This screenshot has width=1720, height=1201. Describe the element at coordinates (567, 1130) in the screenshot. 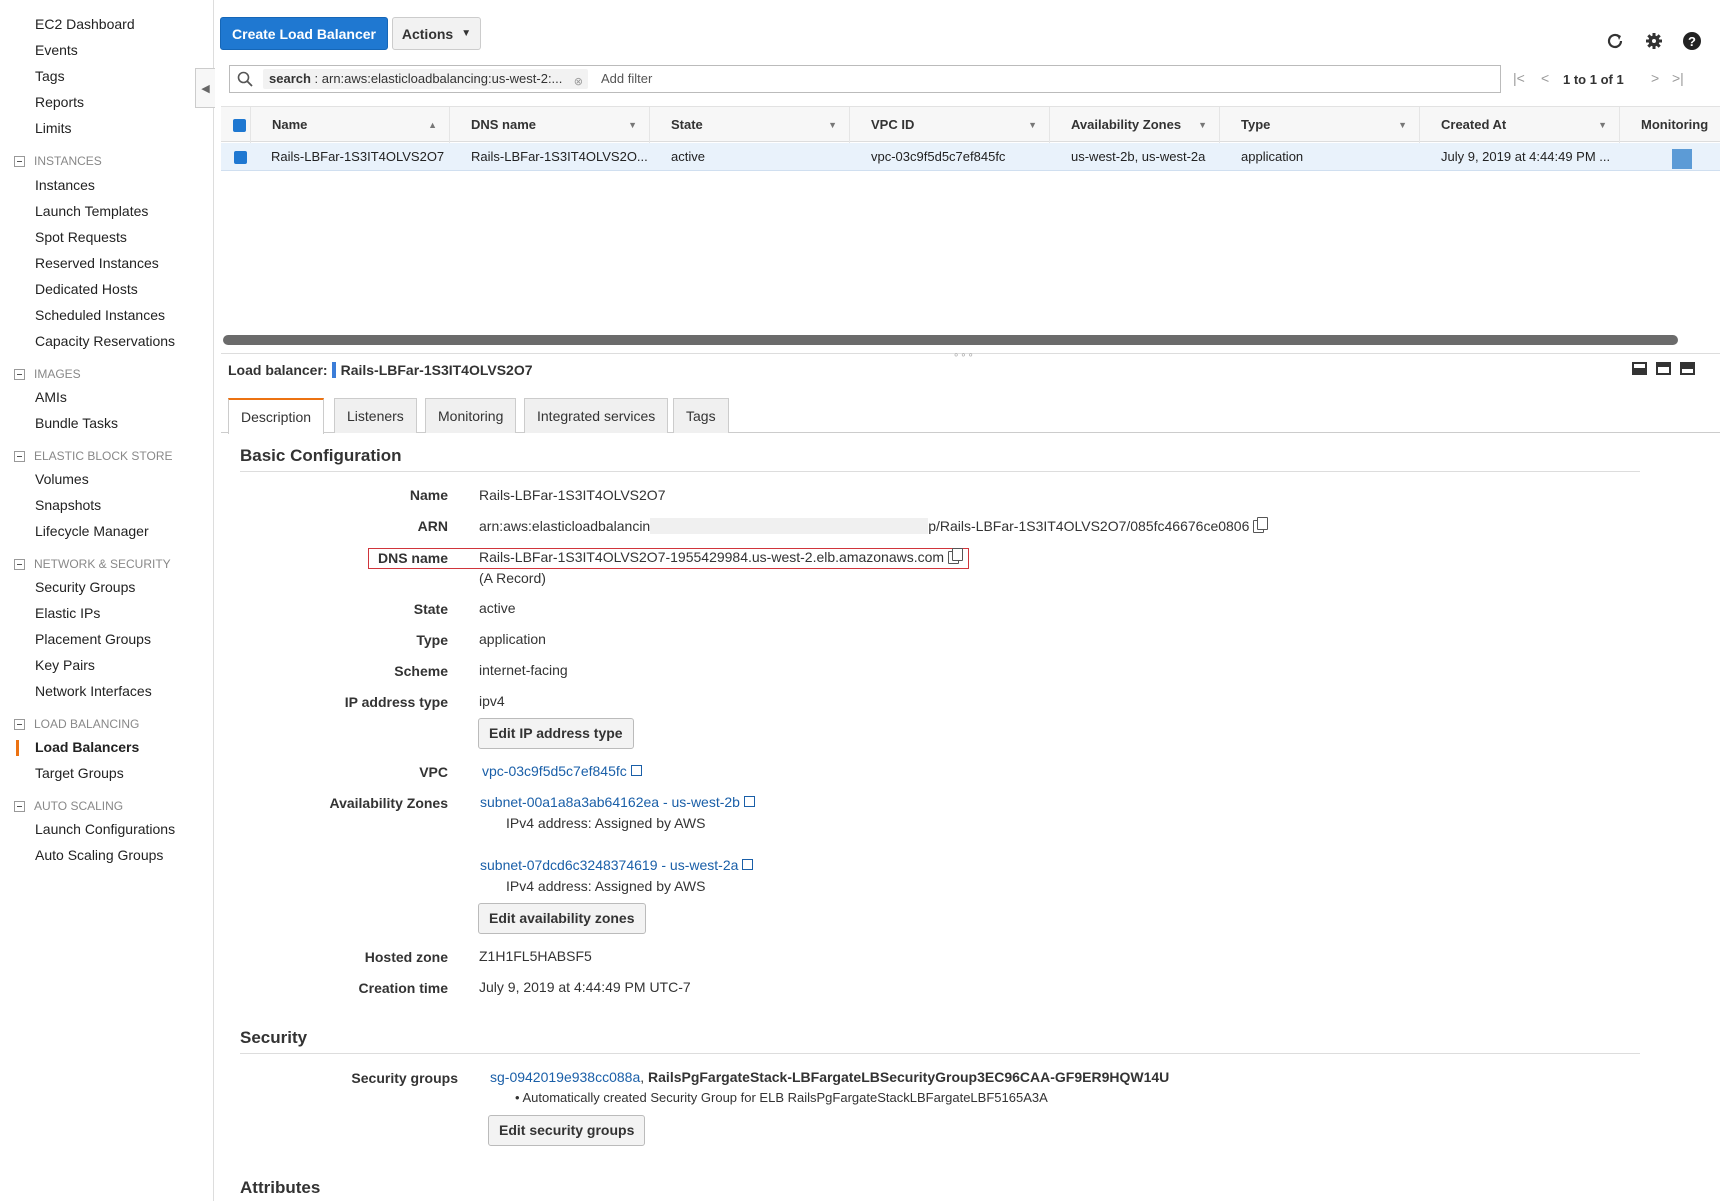

I see `edit-security-groups-button: Edit security groups` at that location.